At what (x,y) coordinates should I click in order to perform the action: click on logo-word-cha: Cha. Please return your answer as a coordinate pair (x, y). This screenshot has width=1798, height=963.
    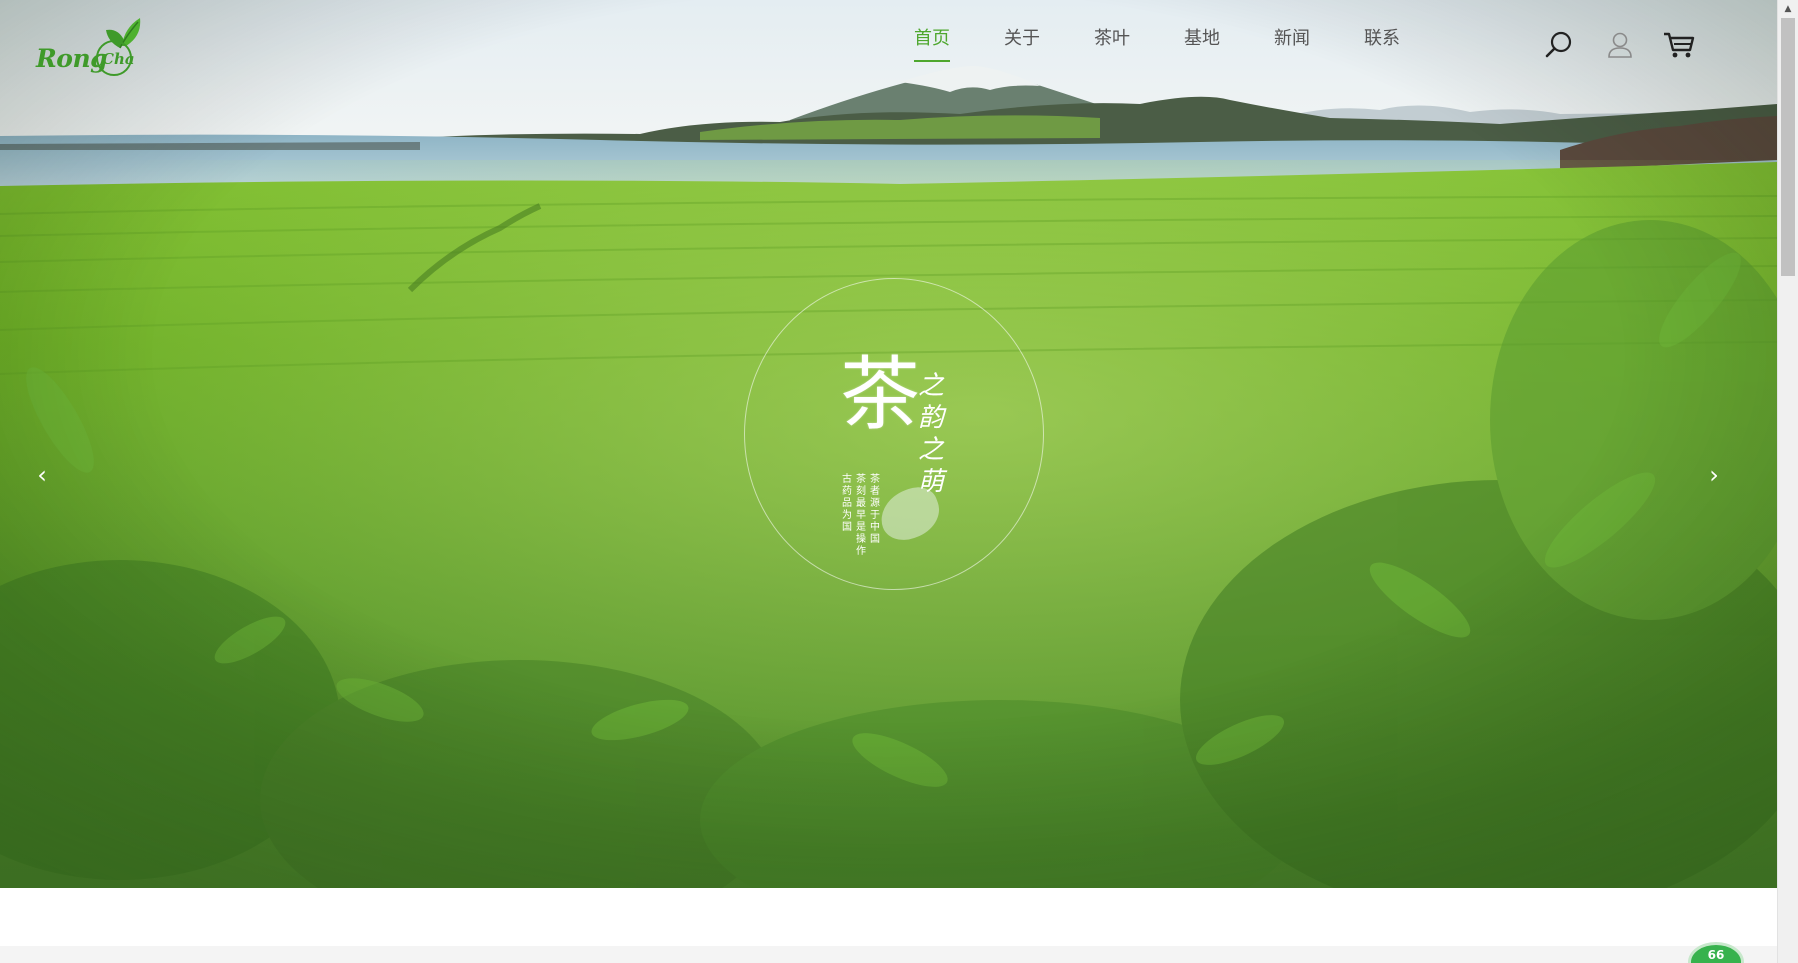
    Looking at the image, I should click on (118, 59).